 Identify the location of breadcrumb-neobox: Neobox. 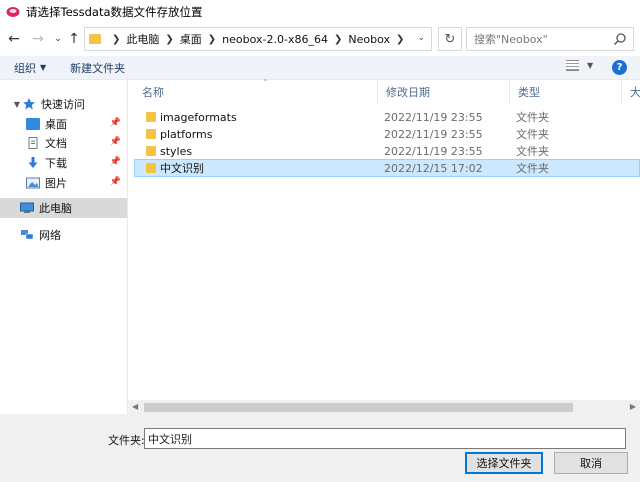
(369, 39).